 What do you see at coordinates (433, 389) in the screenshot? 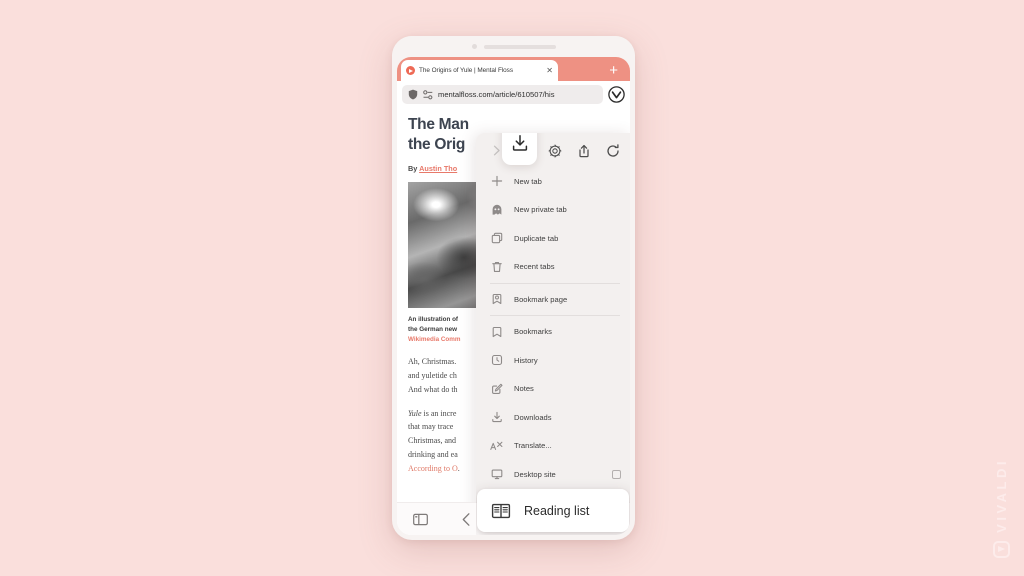
I see `para1-line-3: And what do th` at bounding box center [433, 389].